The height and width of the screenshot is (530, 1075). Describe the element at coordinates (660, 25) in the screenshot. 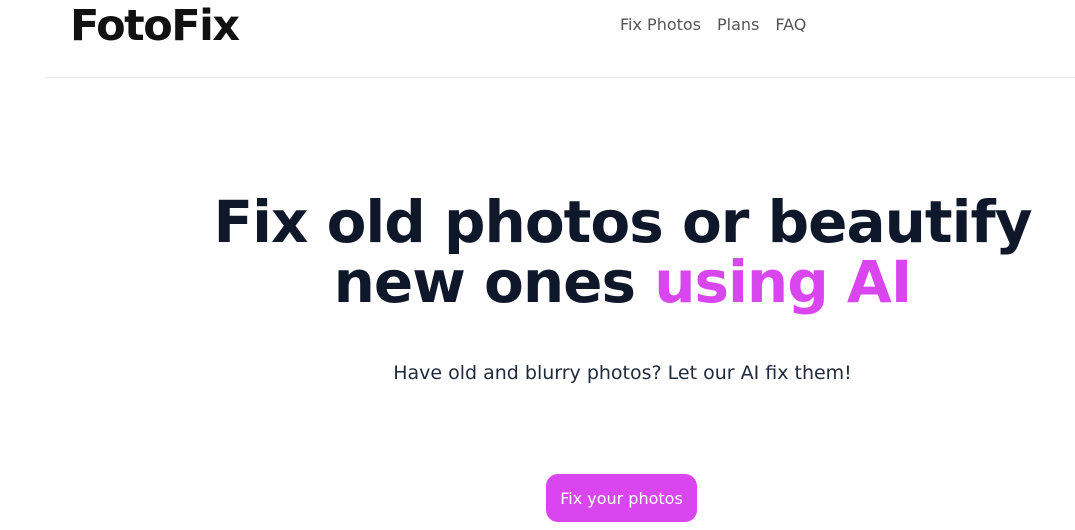

I see `nav-link-fix-photos: Fix Photos` at that location.